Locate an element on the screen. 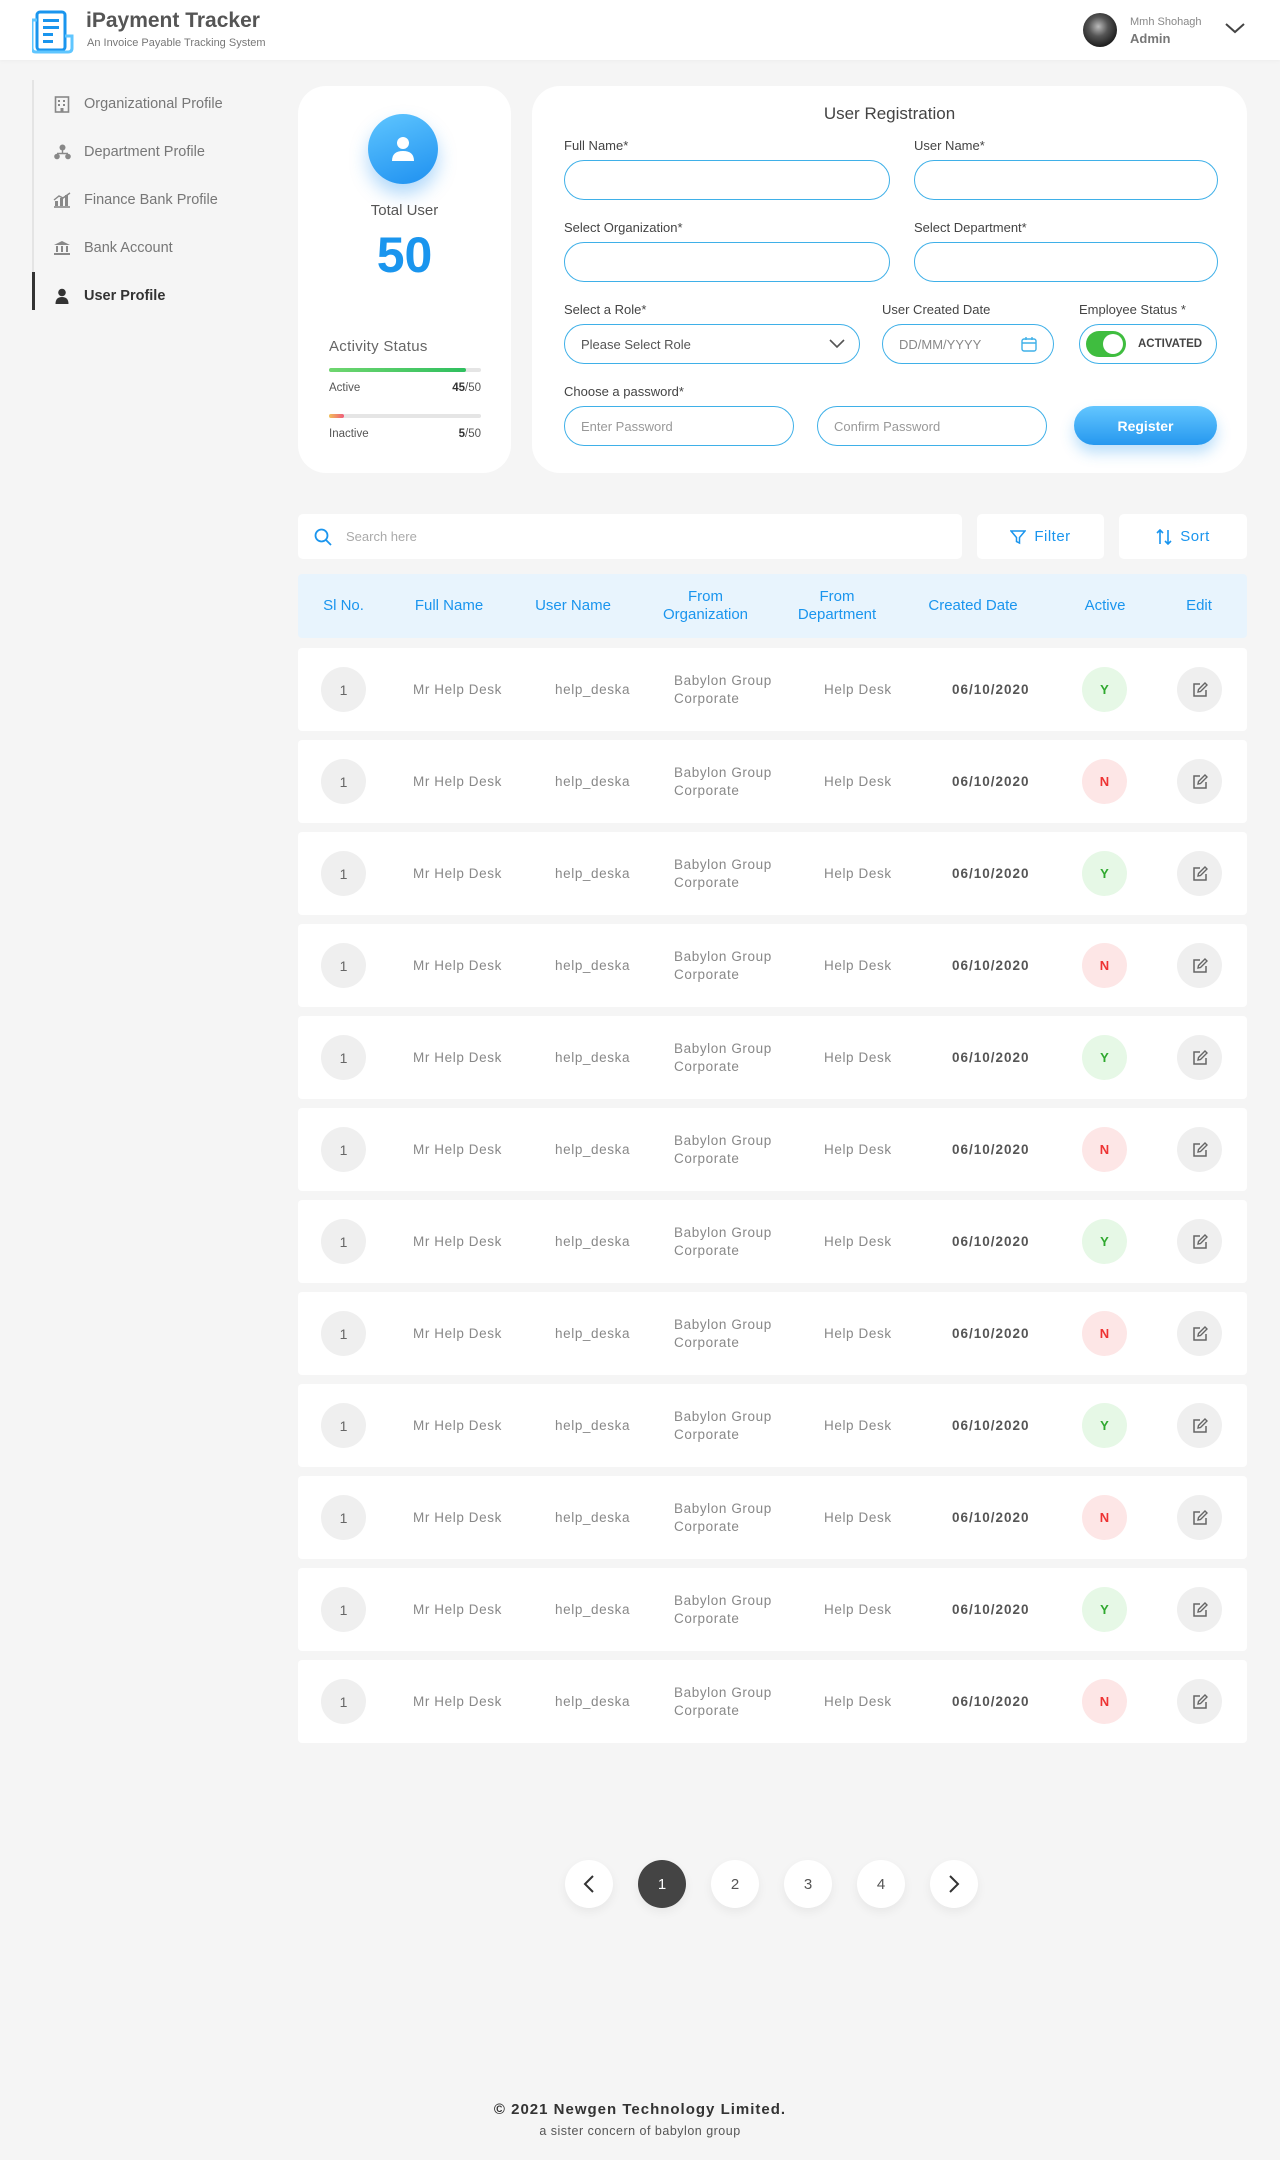  sidebar-item-organizational-profile: Organizational Profile is located at coordinates (147, 104).